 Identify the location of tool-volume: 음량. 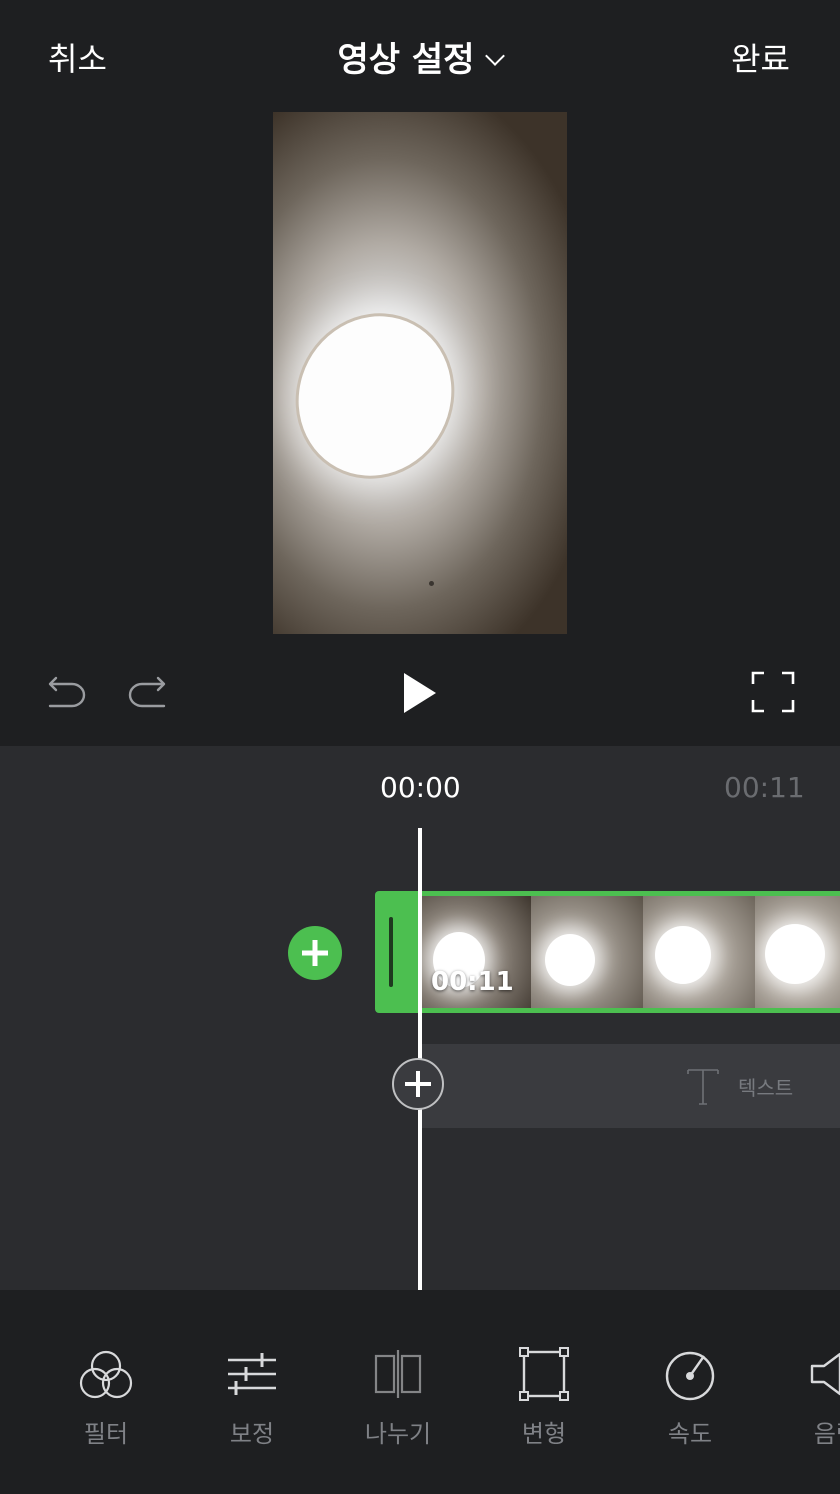
(808, 1397).